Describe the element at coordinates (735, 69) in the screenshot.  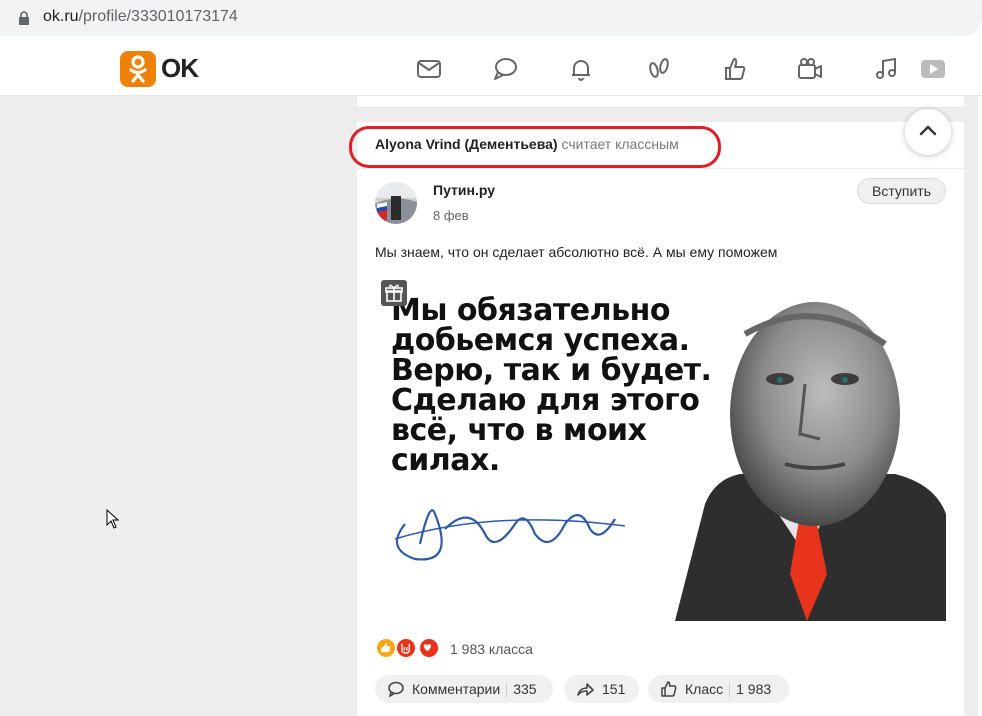
I see `likes-icon` at that location.